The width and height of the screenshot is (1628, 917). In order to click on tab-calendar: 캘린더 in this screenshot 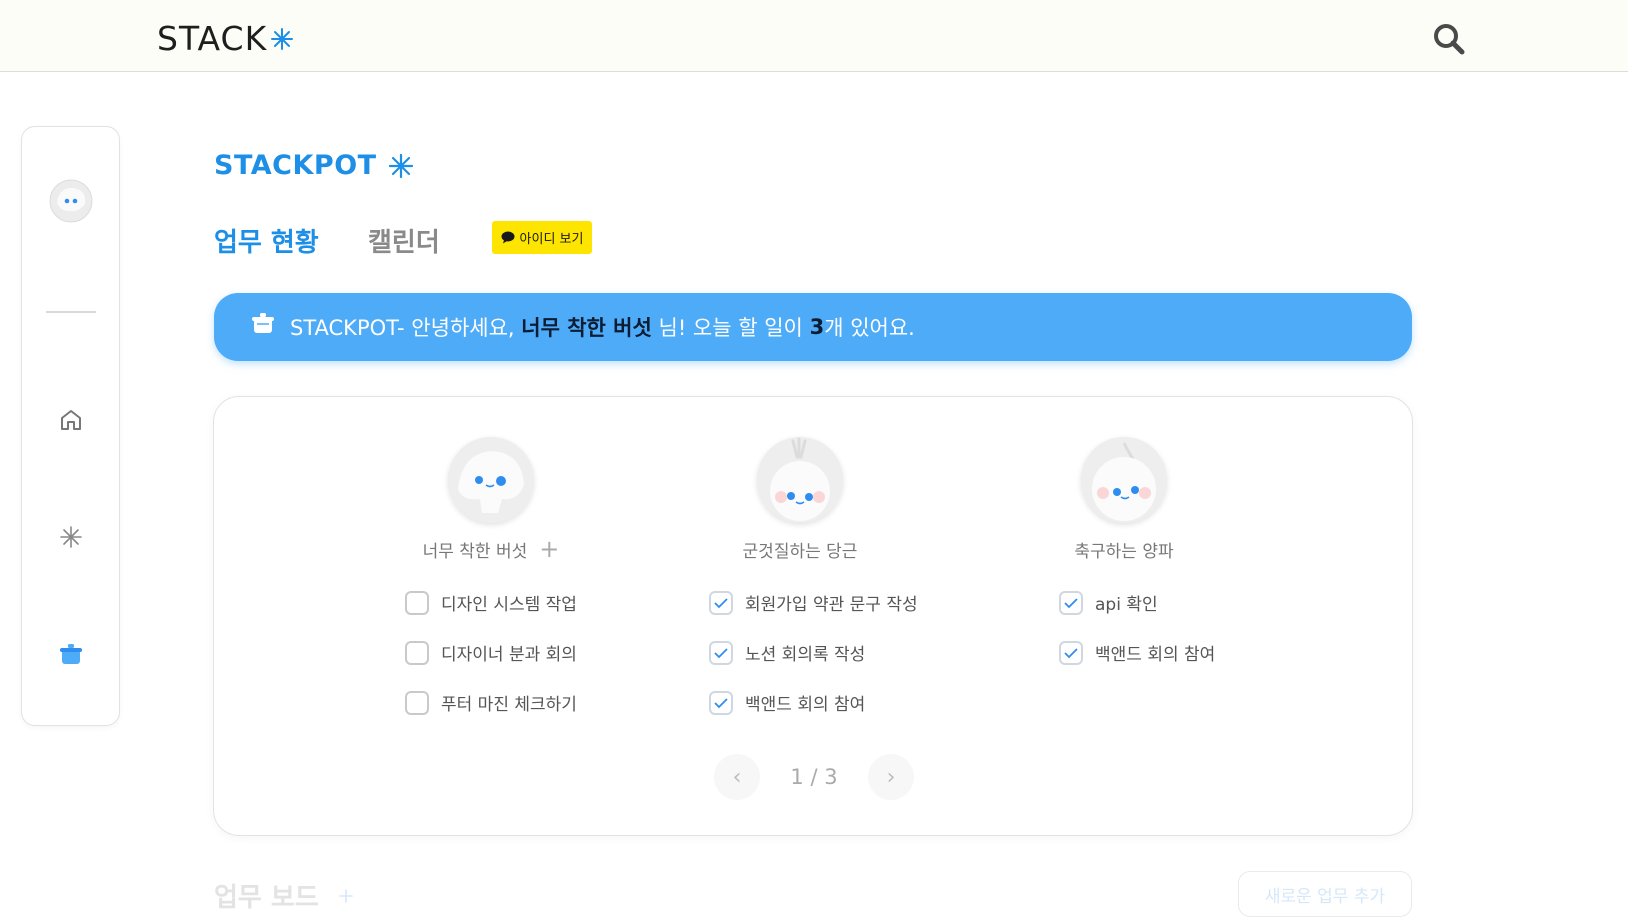, I will do `click(404, 240)`.